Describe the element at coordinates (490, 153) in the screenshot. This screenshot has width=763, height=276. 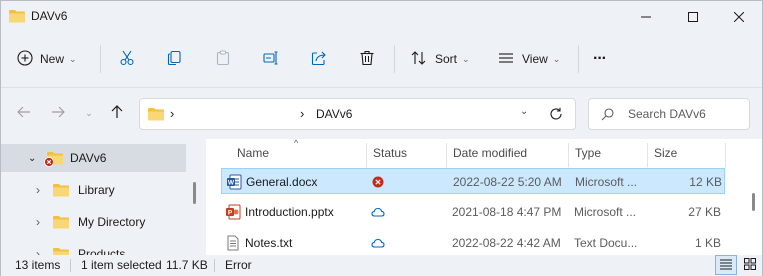
I see `column-header-date-modified: Date modified` at that location.